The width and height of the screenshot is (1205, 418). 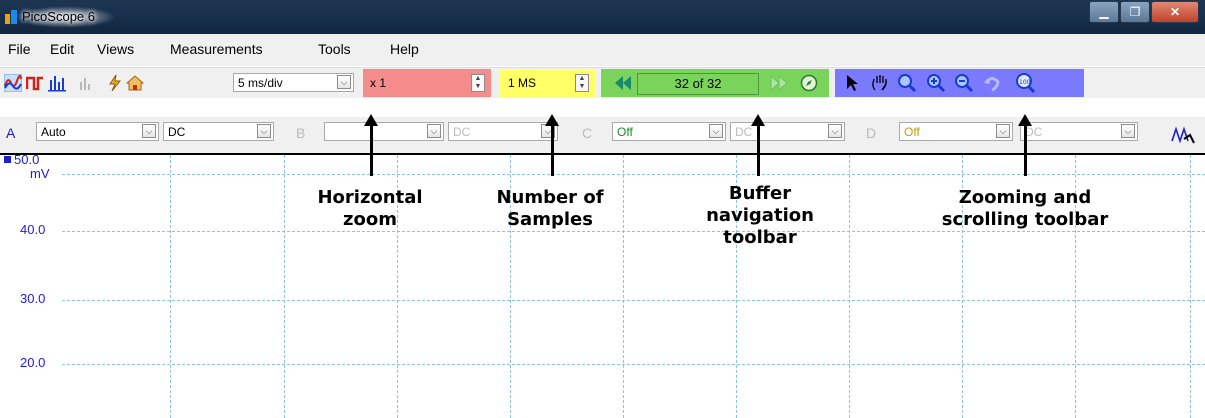 I want to click on home-icon, so click(x=135, y=83).